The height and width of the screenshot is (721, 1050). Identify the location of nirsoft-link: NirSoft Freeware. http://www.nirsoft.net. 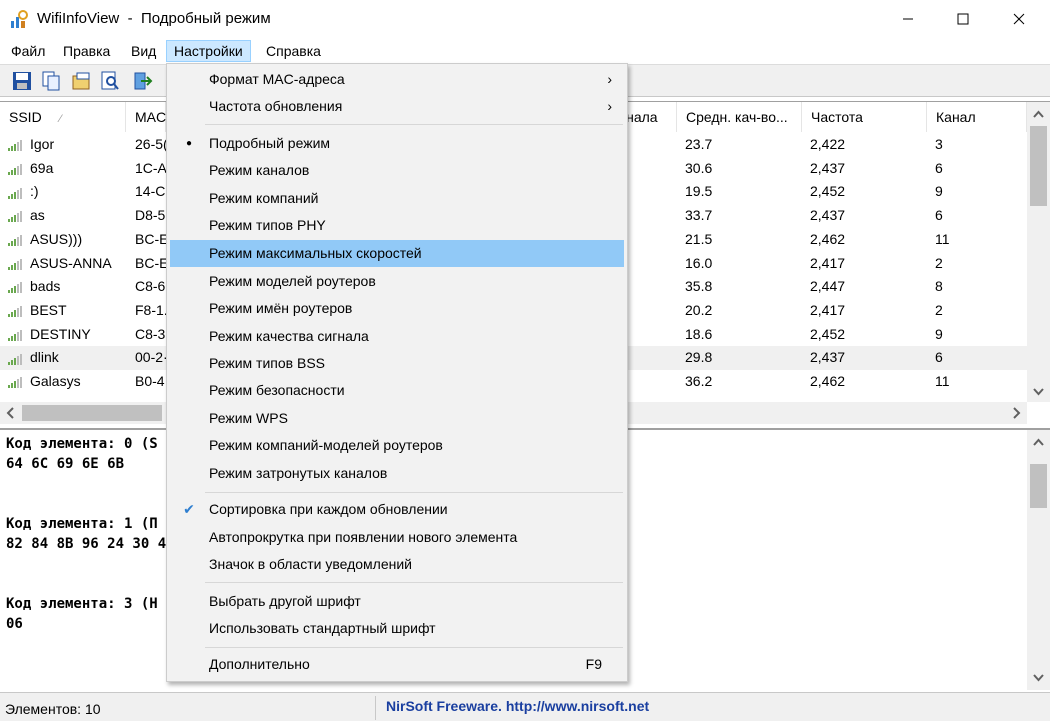
(517, 706).